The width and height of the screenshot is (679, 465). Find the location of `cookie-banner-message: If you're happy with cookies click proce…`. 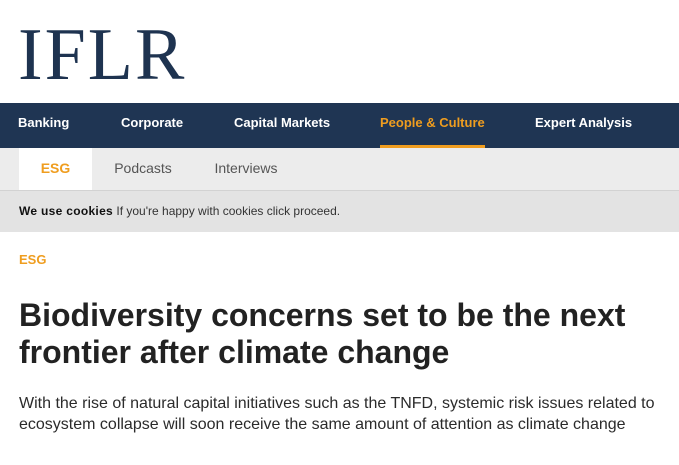

cookie-banner-message: If you're happy with cookies click proce… is located at coordinates (228, 211).